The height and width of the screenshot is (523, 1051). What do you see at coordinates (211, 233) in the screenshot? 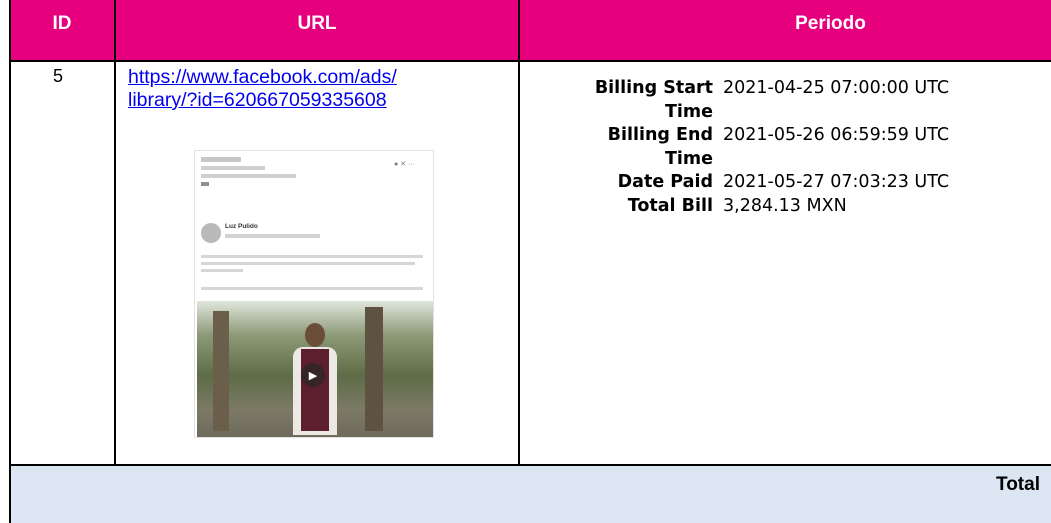
I see `ad-page-avatar` at bounding box center [211, 233].